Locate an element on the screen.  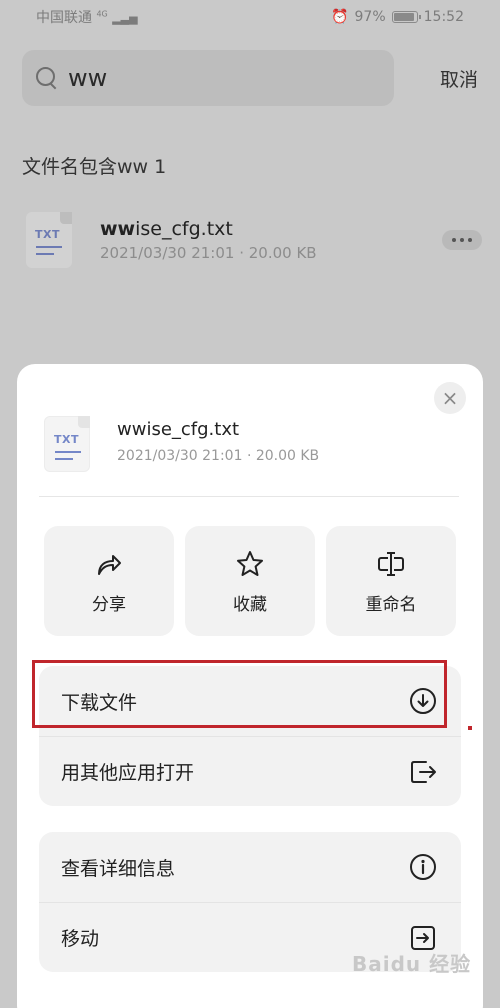
close-icon: × is located at coordinates (450, 398).